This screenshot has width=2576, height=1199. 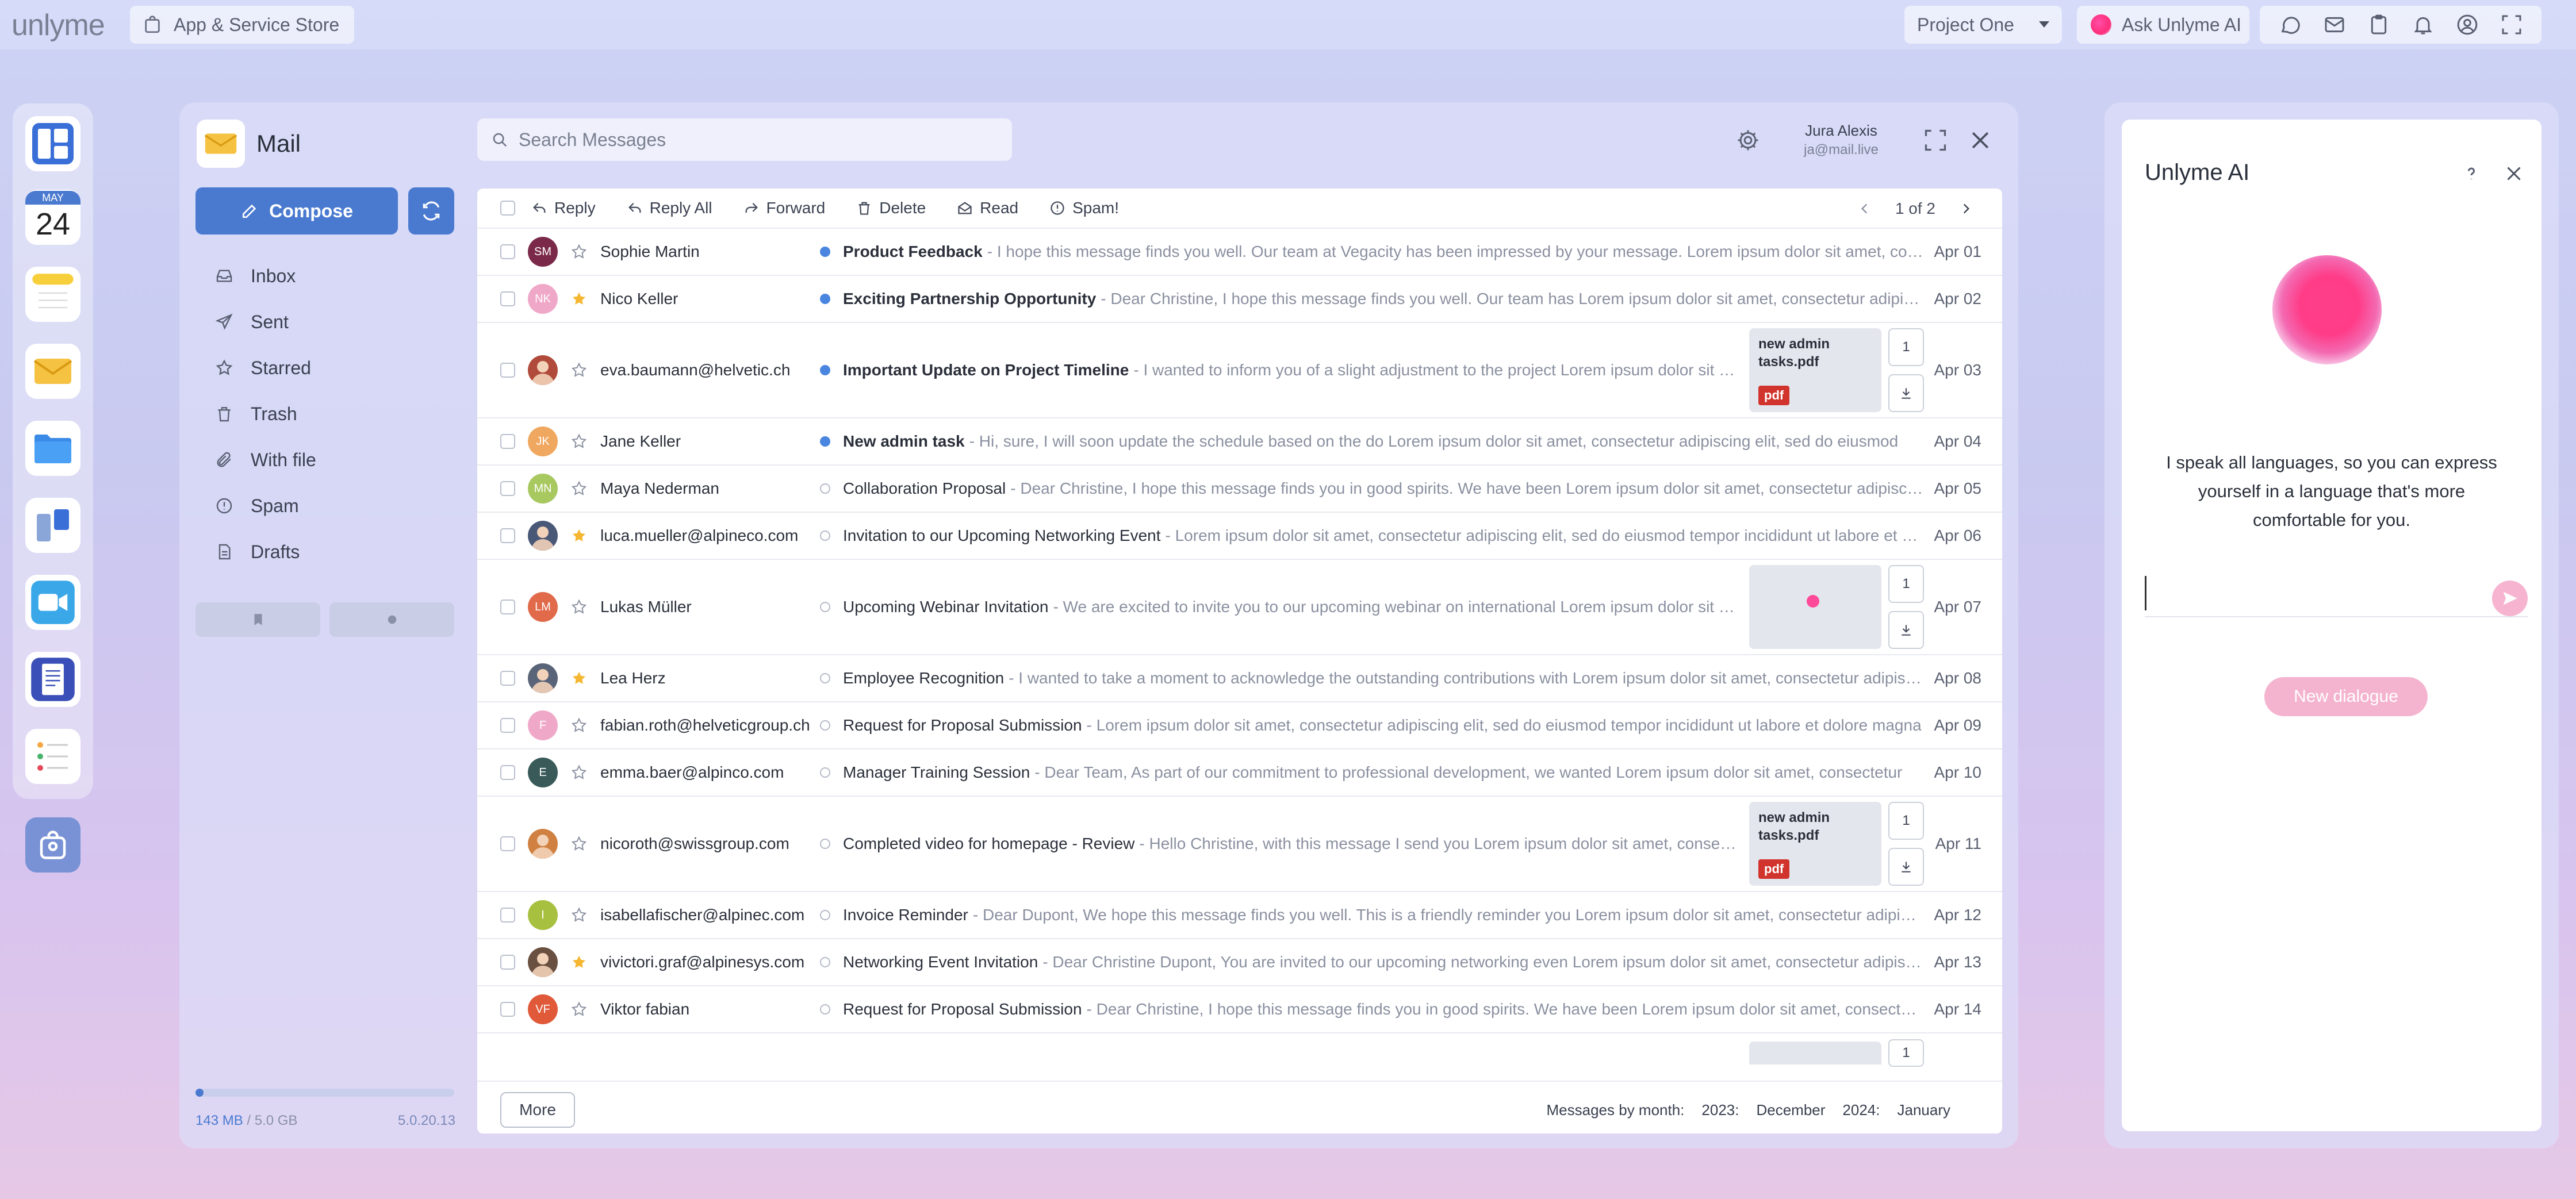 What do you see at coordinates (1790, 1110) in the screenshot?
I see `month-2023-link: December` at bounding box center [1790, 1110].